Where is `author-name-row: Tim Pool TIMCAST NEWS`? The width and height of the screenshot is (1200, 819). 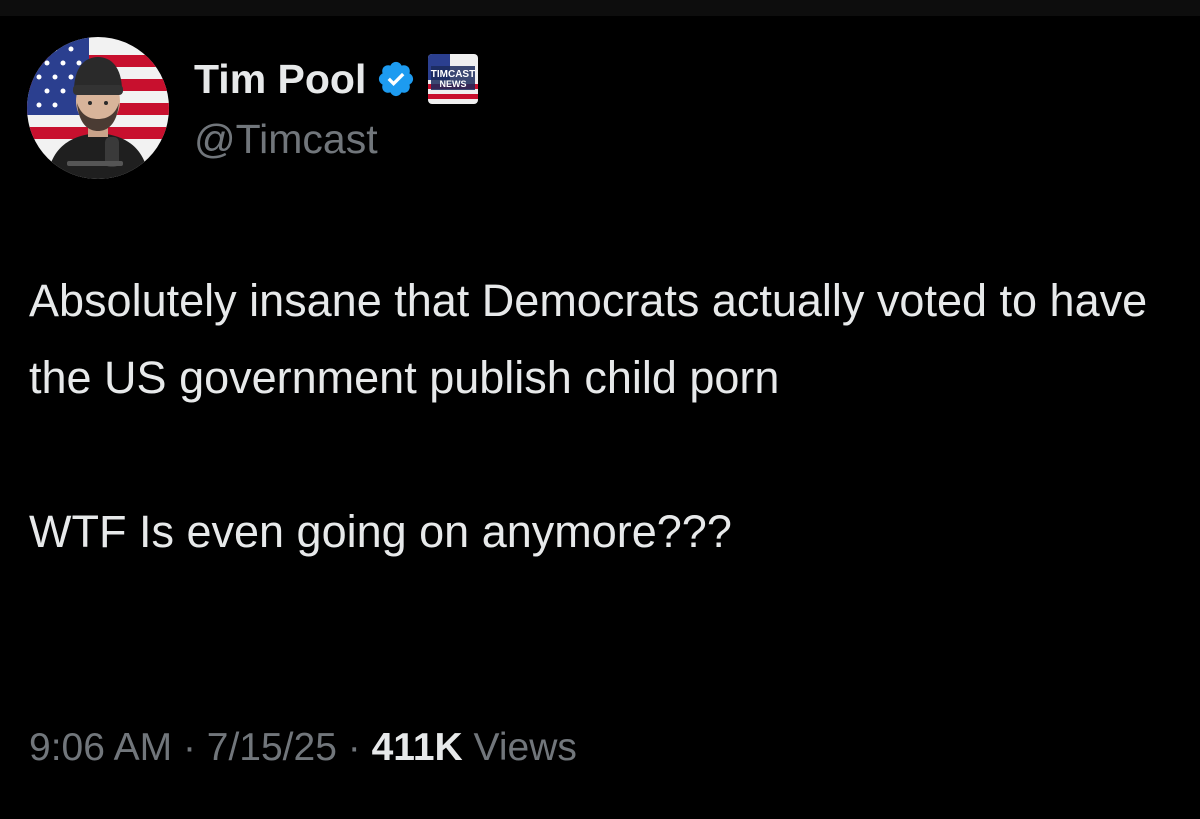 author-name-row: Tim Pool TIMCAST NEWS is located at coordinates (336, 79).